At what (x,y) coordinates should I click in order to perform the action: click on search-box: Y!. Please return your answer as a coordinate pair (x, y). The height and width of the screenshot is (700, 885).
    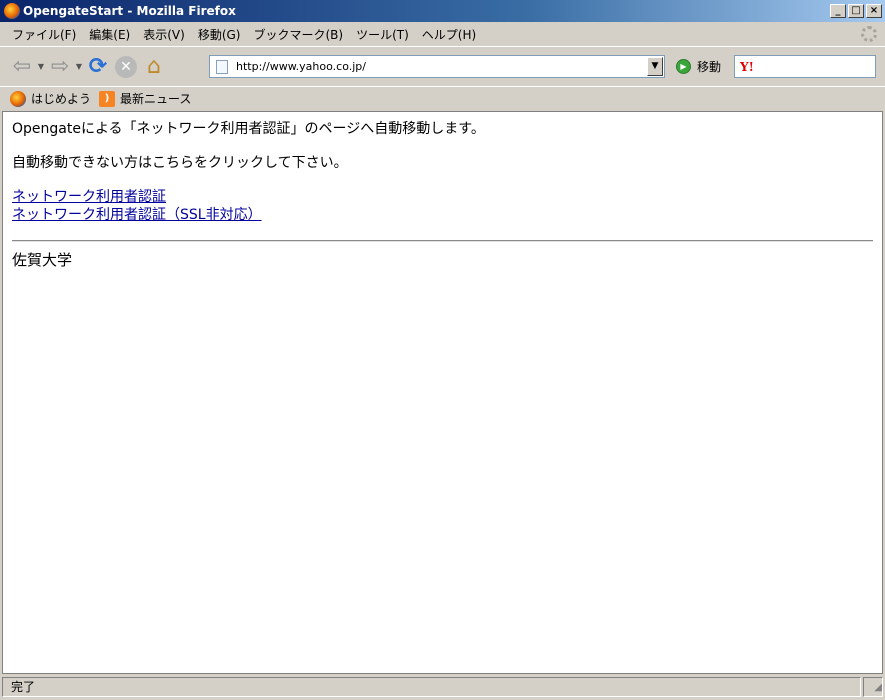
    Looking at the image, I should click on (805, 66).